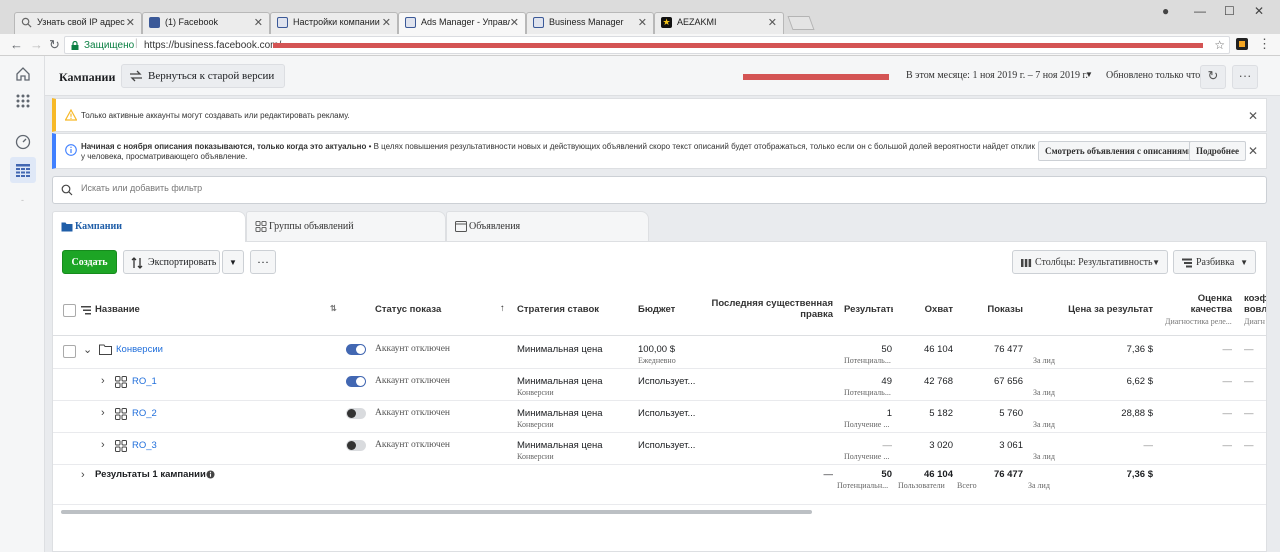 Image resolution: width=1280 pixels, height=552 pixels. What do you see at coordinates (998, 309) in the screenshot?
I see `column-header-impressions: Показы` at bounding box center [998, 309].